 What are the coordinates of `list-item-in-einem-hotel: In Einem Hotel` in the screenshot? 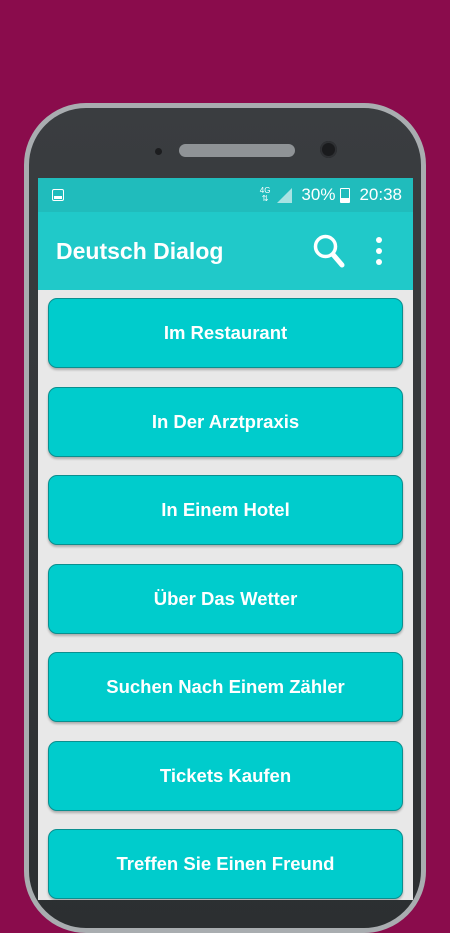 It's located at (225, 510).